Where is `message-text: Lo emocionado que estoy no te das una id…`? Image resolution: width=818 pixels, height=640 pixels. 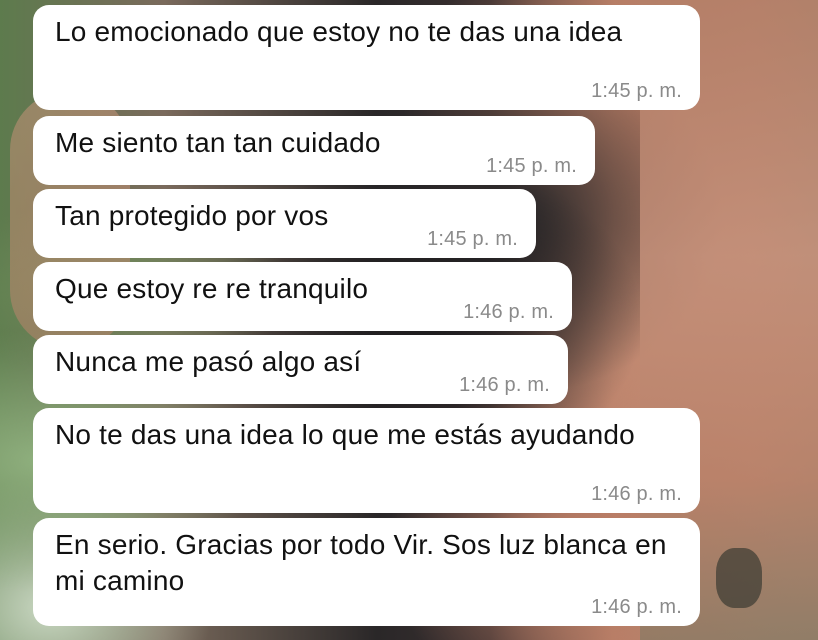
message-text: Lo emocionado que estoy no te das una id… is located at coordinates (339, 31).